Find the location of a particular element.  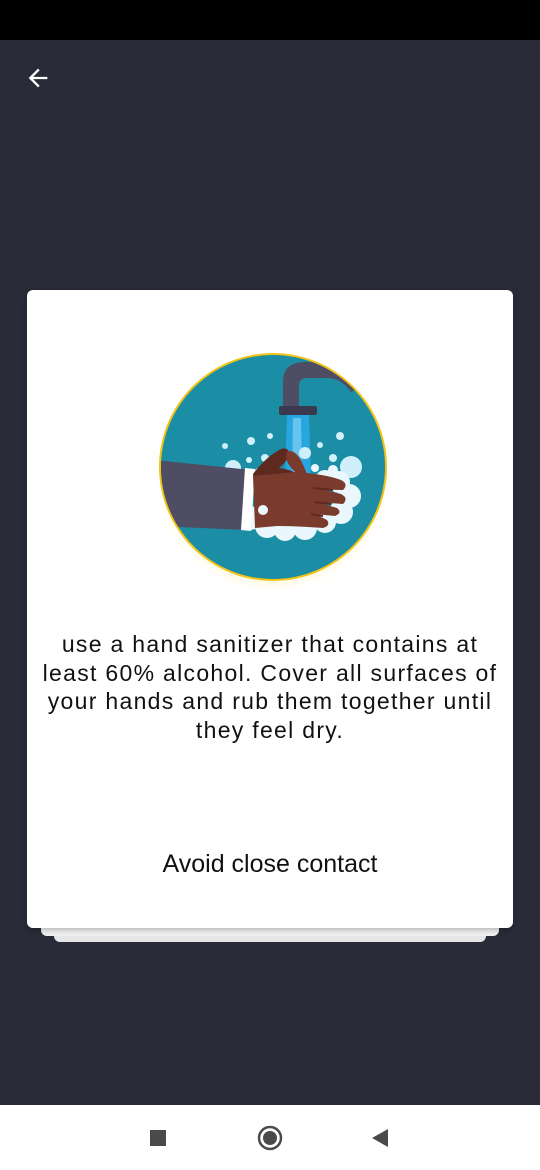

tip-title: Avoid close contact is located at coordinates (270, 864).